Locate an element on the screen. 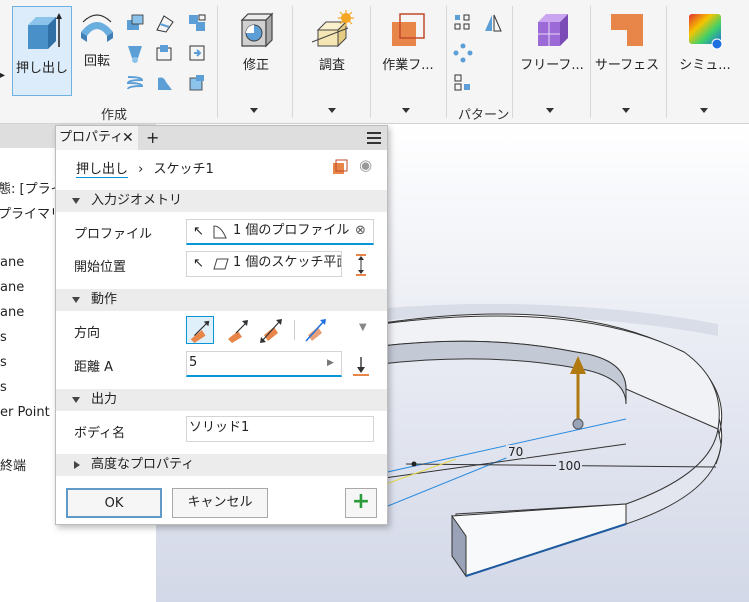  extrude-label: 押し出し is located at coordinates (41, 68).